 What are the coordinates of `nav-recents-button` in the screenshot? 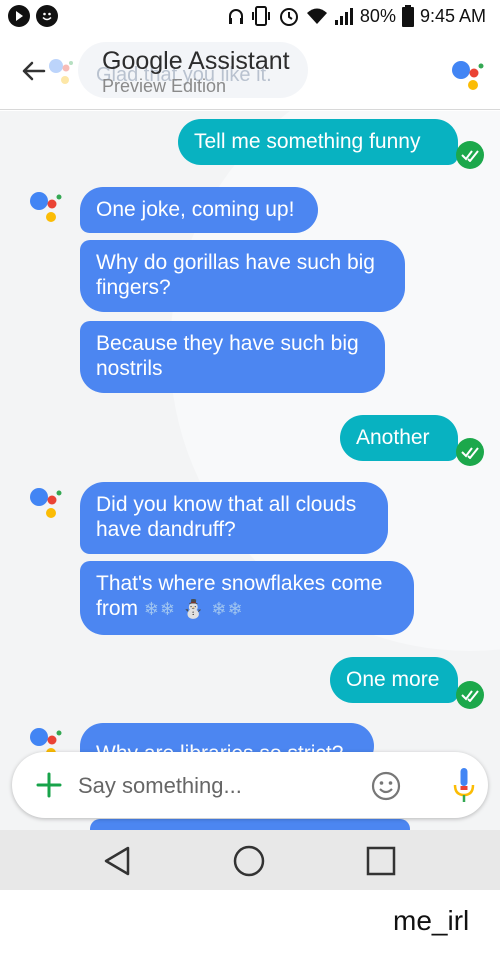 It's located at (381, 861).